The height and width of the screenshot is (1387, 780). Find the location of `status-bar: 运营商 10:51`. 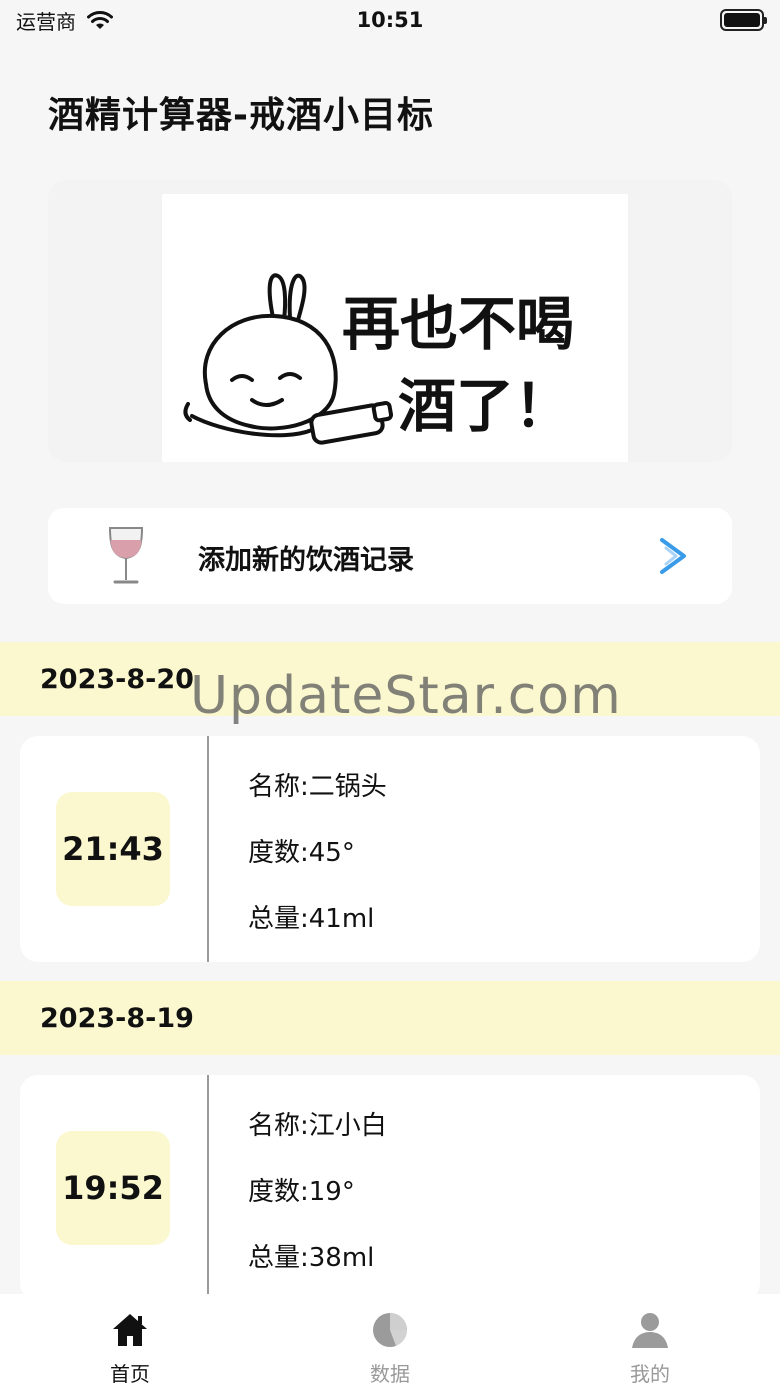

status-bar: 运营商 10:51 is located at coordinates (390, 20).